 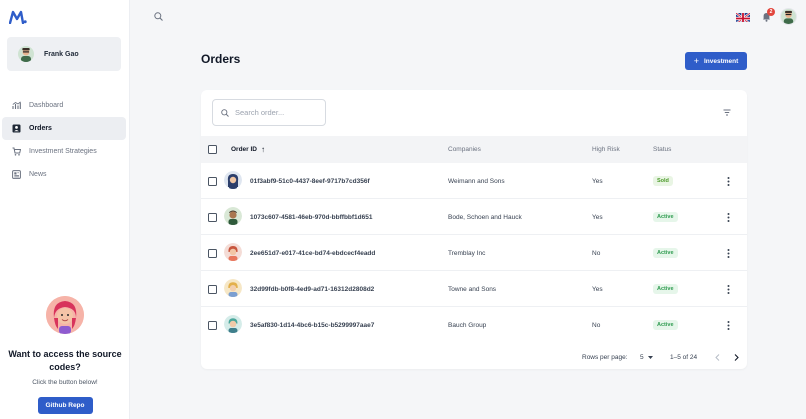 What do you see at coordinates (16, 174) in the screenshot?
I see `news-icon` at bounding box center [16, 174].